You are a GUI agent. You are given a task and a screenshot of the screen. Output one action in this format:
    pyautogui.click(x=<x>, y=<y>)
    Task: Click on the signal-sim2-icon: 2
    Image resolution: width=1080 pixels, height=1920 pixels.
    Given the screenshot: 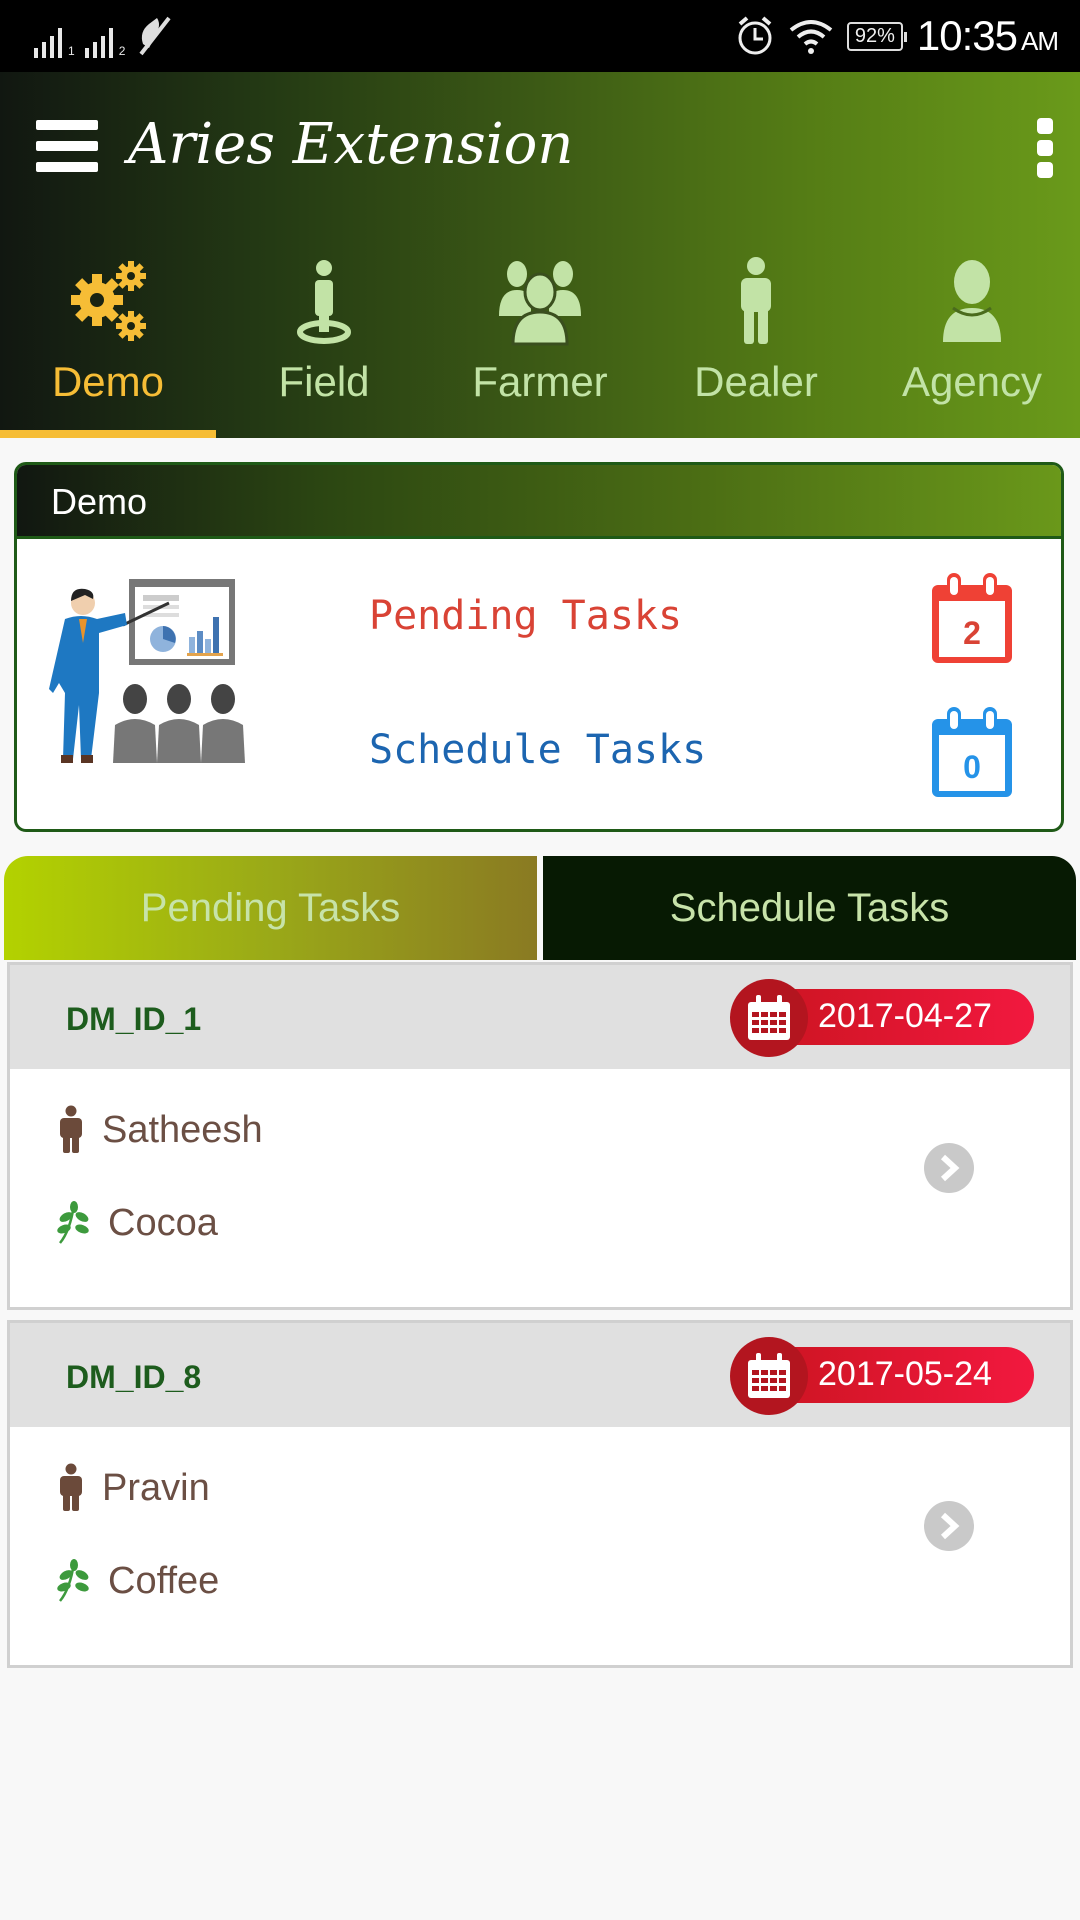 What is the action you would take?
    pyautogui.click(x=105, y=43)
    